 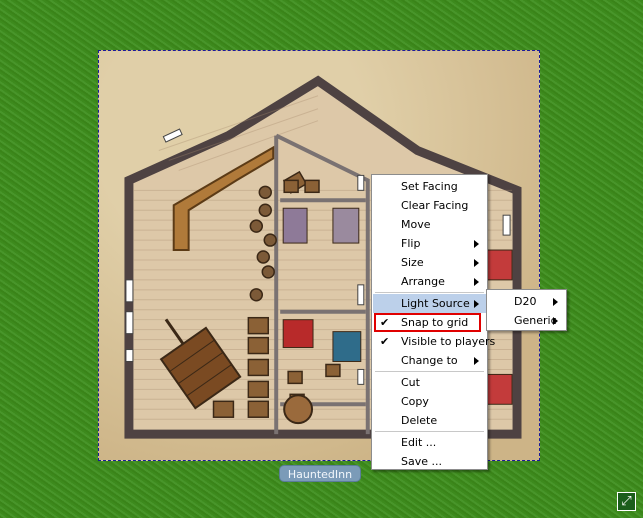 What do you see at coordinates (448, 341) in the screenshot?
I see `menu-item-label: Visible to players` at bounding box center [448, 341].